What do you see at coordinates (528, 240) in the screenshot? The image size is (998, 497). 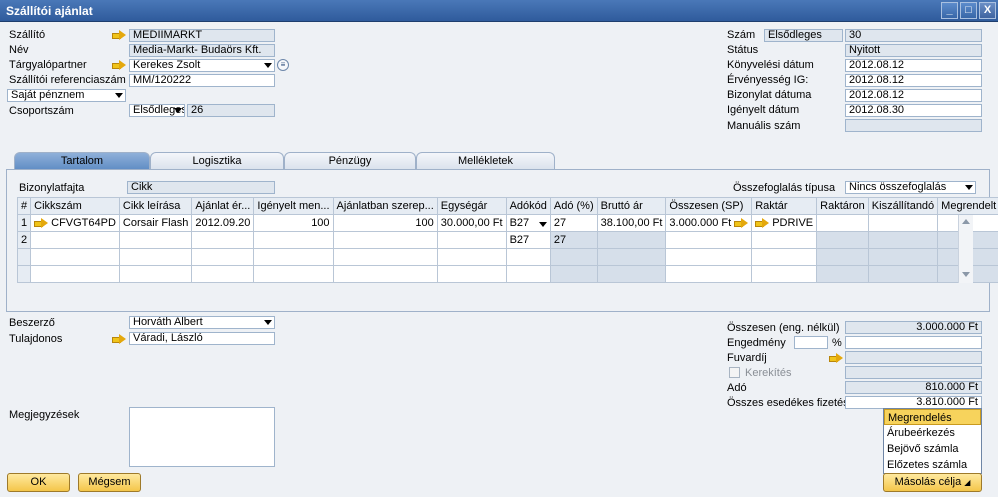 I see `table-cell: B27` at bounding box center [528, 240].